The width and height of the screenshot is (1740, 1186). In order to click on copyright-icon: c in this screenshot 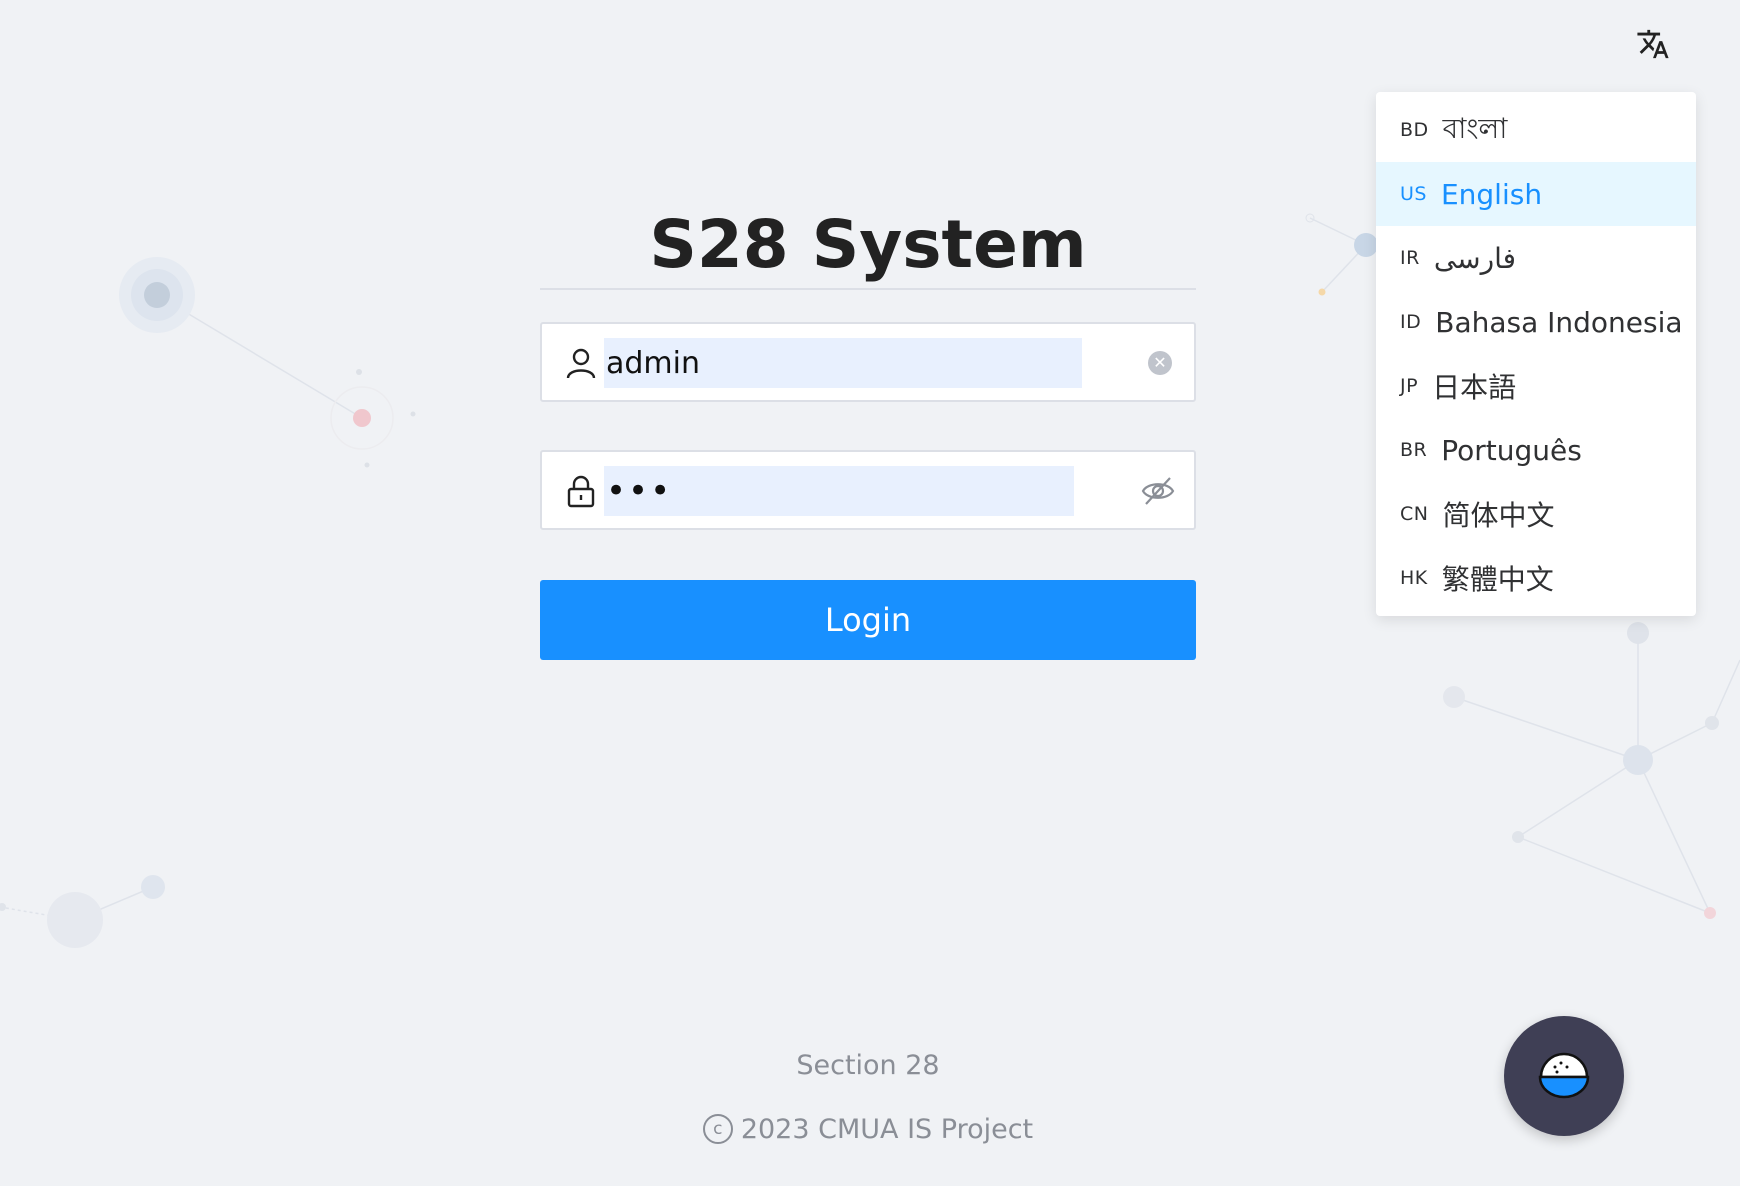, I will do `click(717, 1129)`.